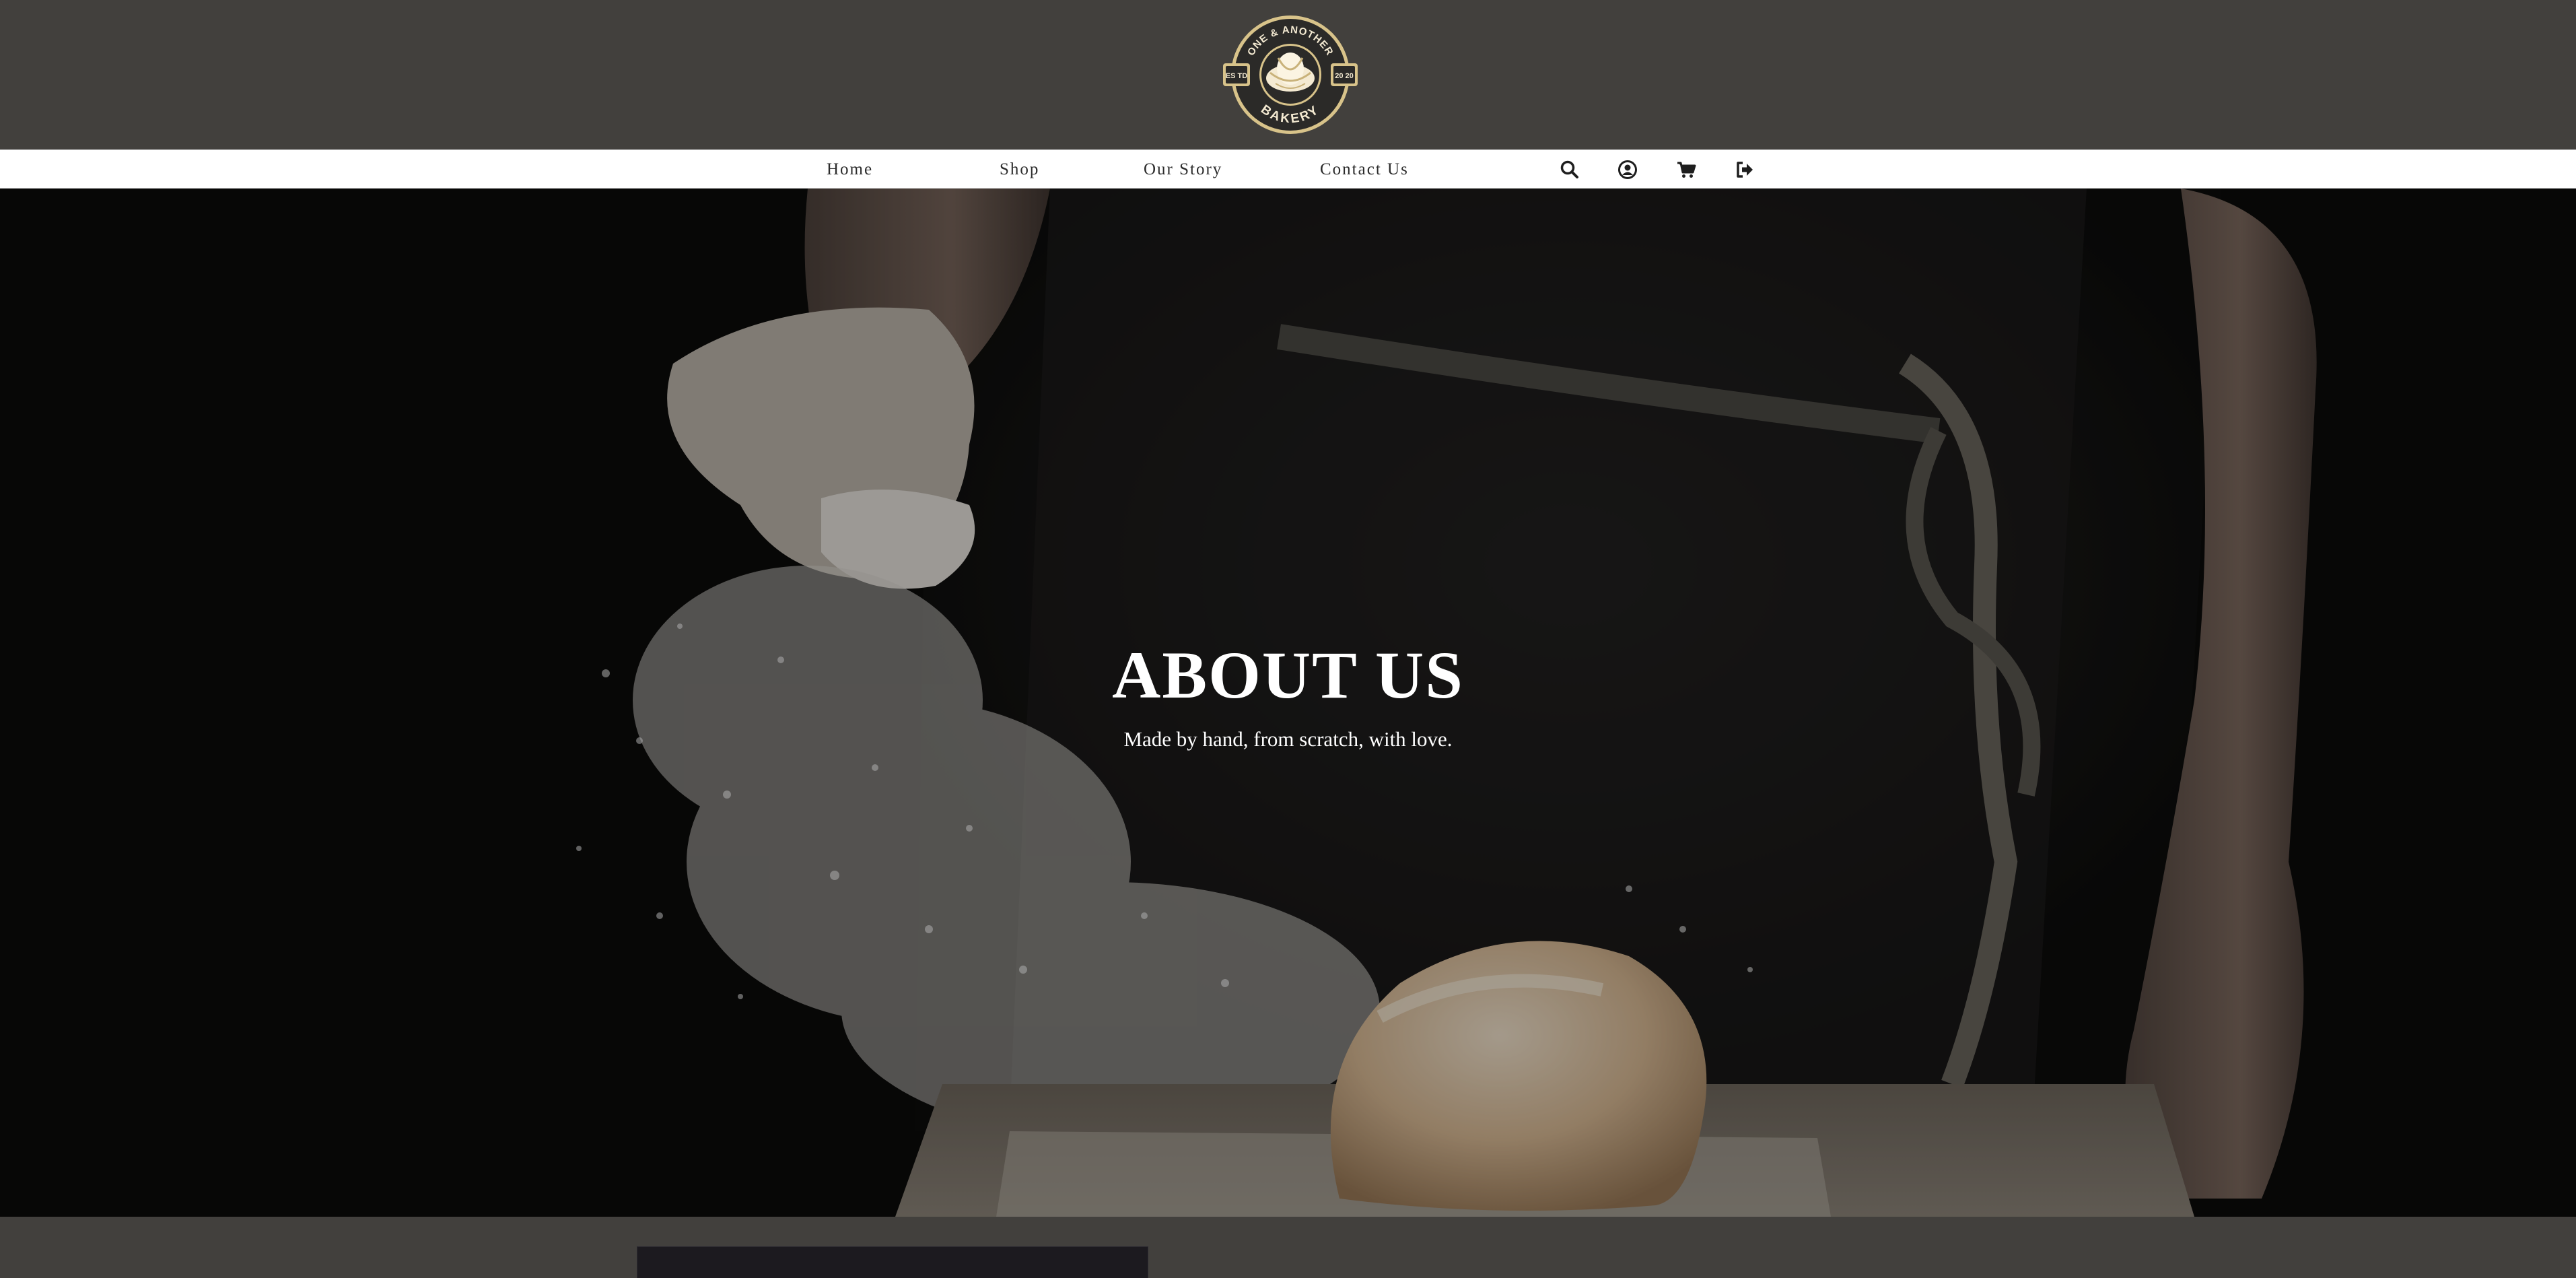 This screenshot has height=1278, width=2576. I want to click on nav-link-shop: Shop, so click(1019, 169).